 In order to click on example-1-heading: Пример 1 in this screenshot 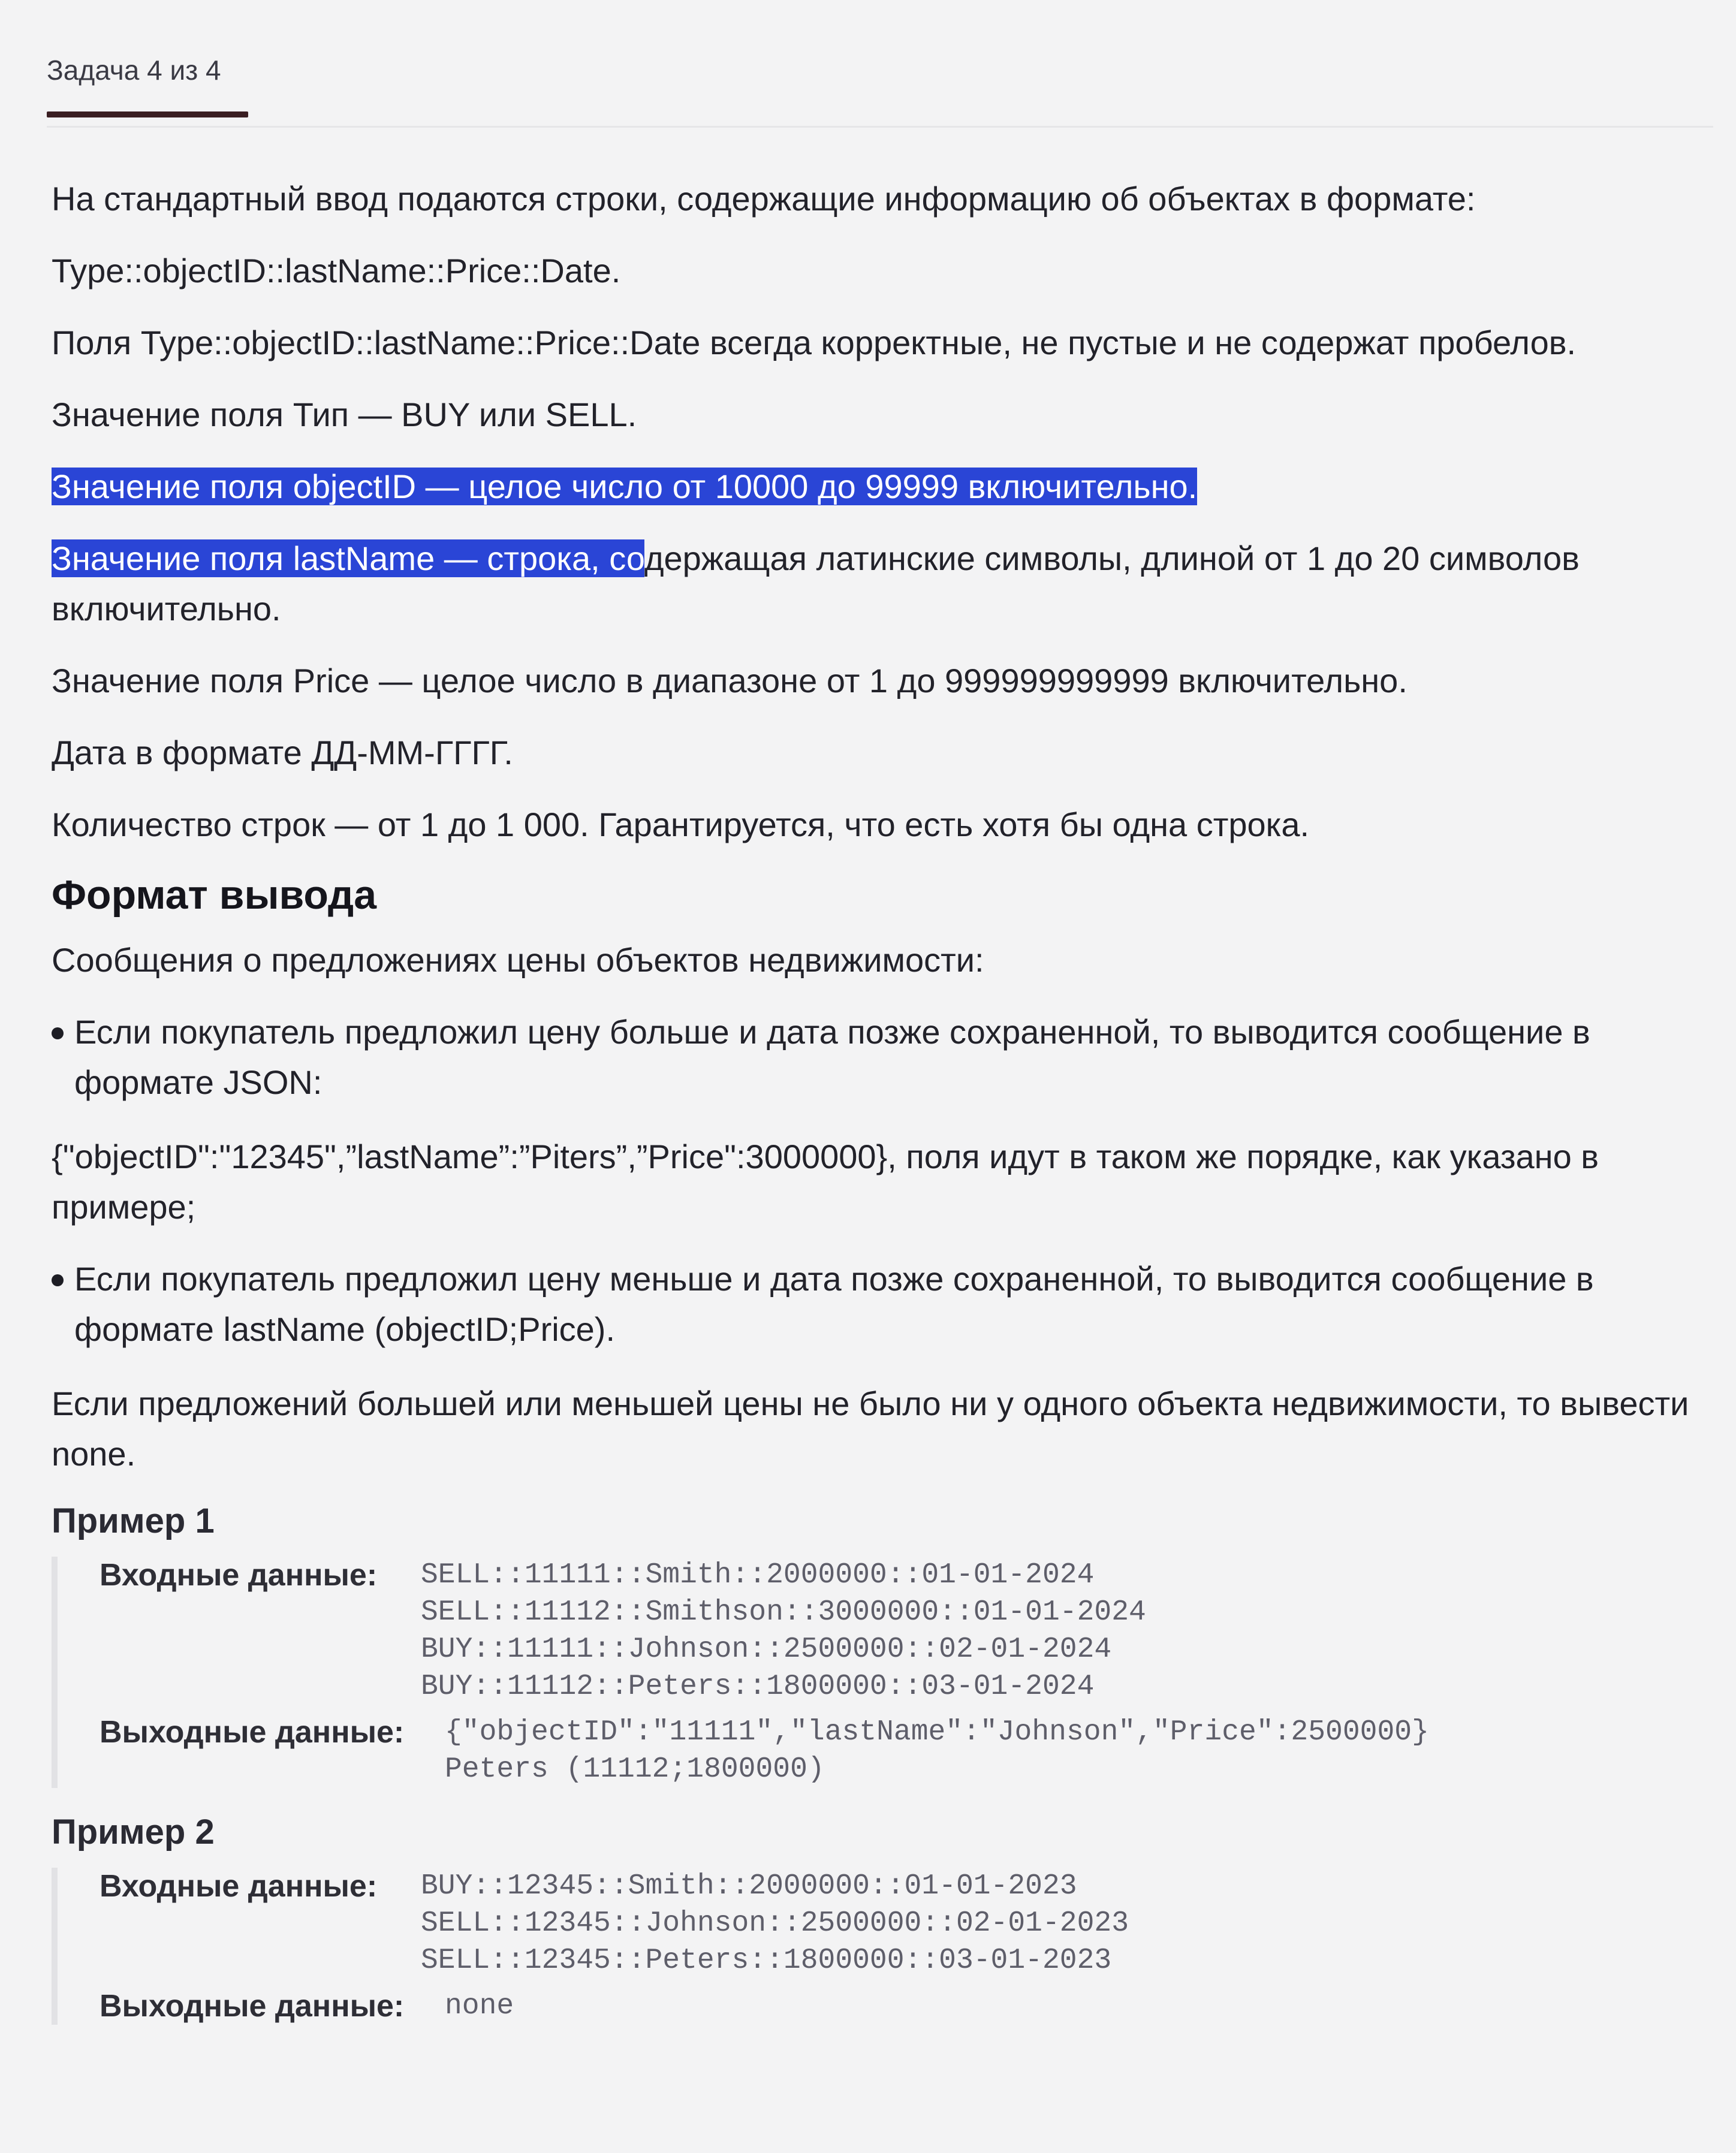, I will do `click(133, 1521)`.